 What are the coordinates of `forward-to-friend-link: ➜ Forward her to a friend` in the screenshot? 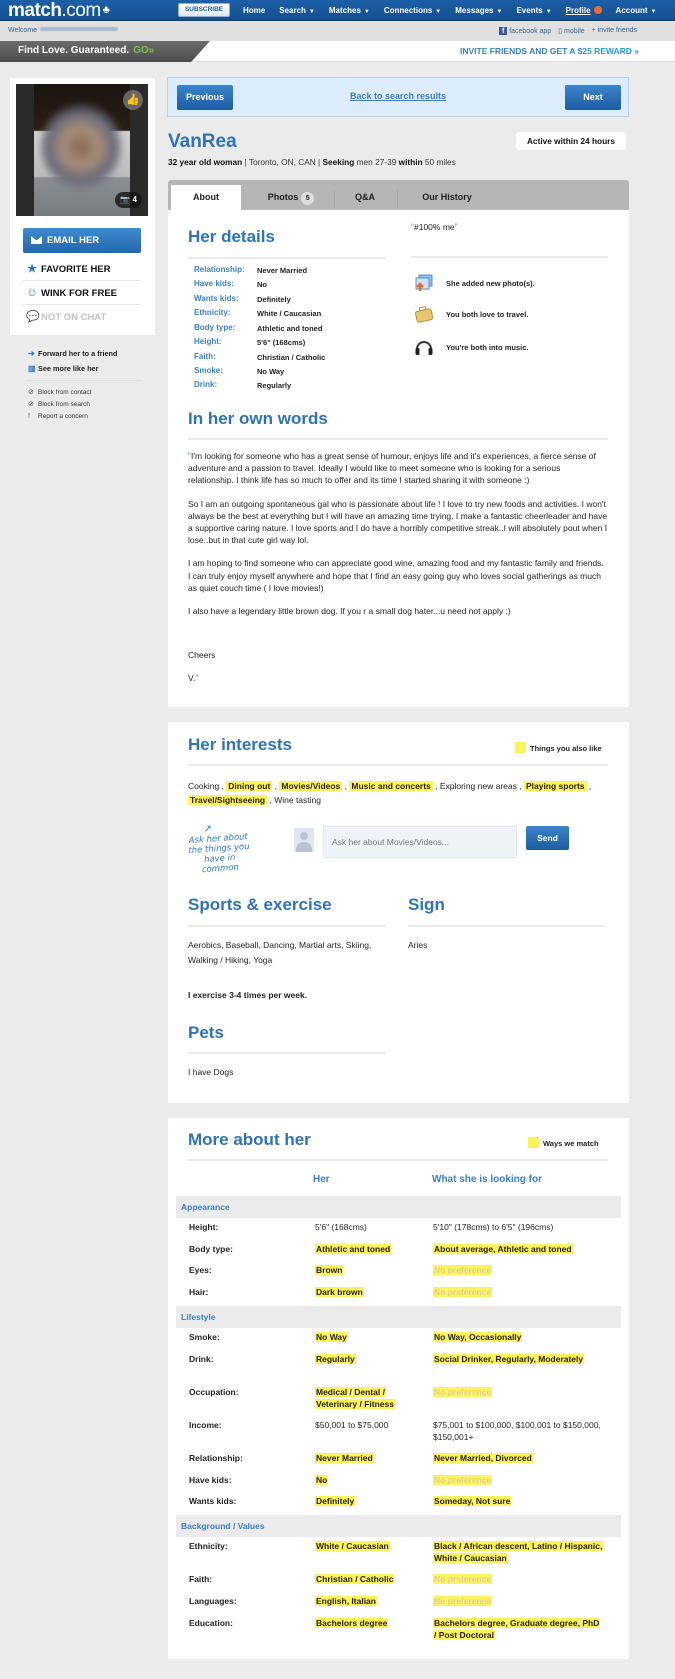 It's located at (90, 353).